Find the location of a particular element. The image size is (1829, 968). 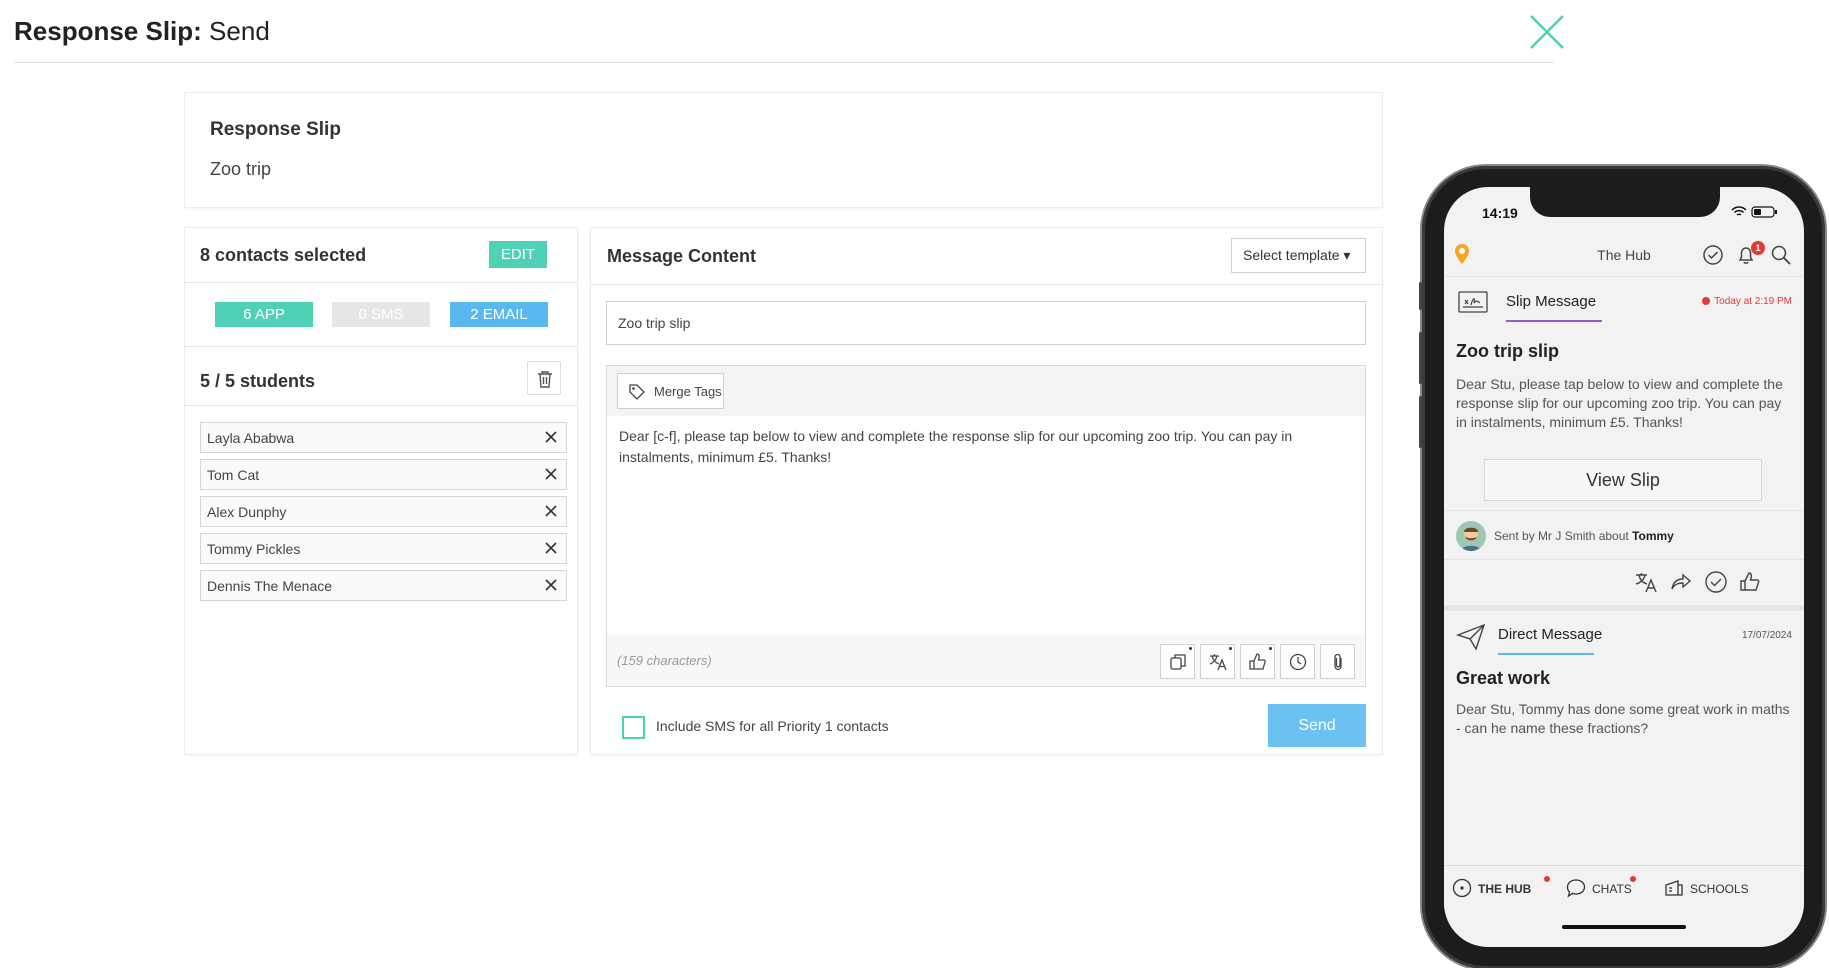

editor-footer: (159 characters) is located at coordinates (986, 660).